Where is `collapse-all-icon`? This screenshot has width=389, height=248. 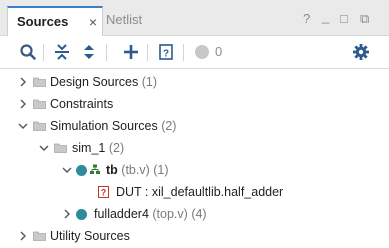 collapse-all-icon is located at coordinates (62, 52).